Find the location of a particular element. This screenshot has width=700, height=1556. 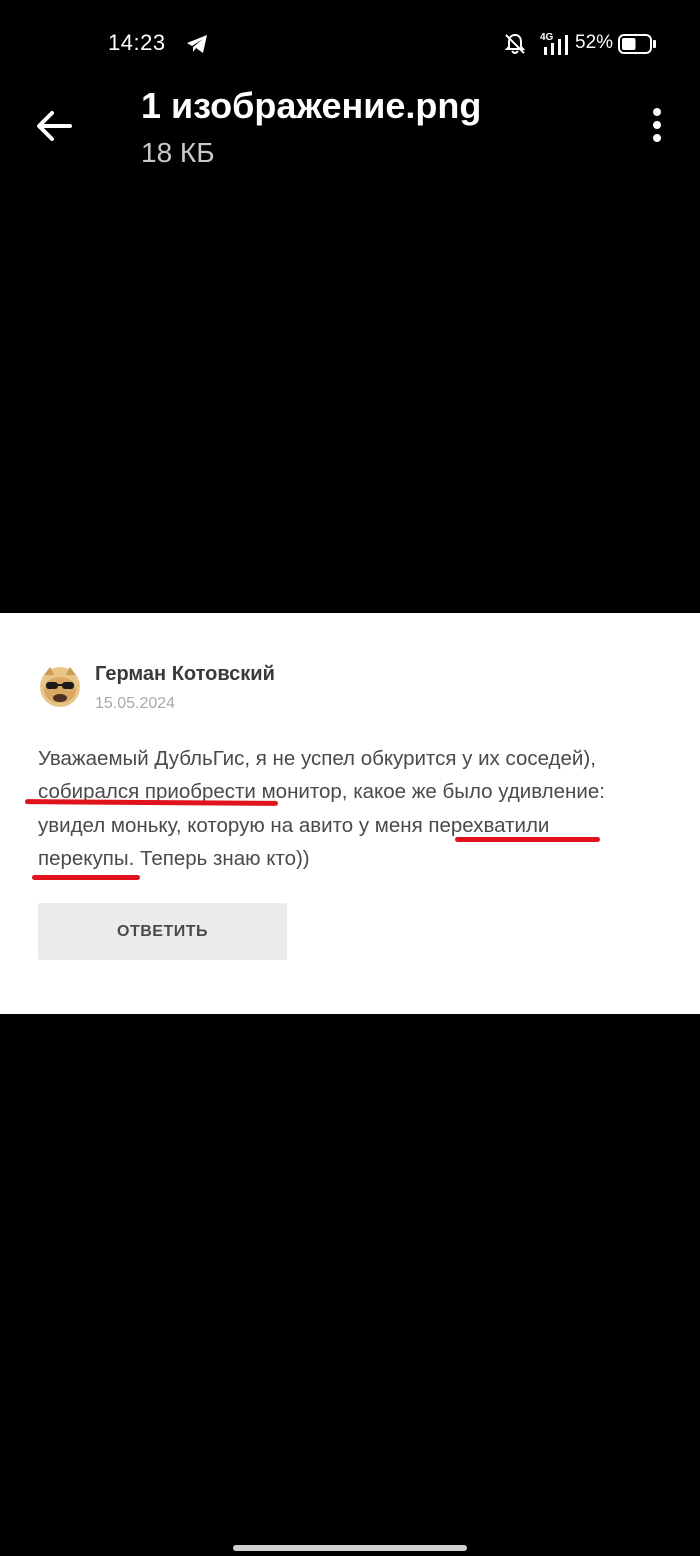

battery-percent: 52% is located at coordinates (594, 42).